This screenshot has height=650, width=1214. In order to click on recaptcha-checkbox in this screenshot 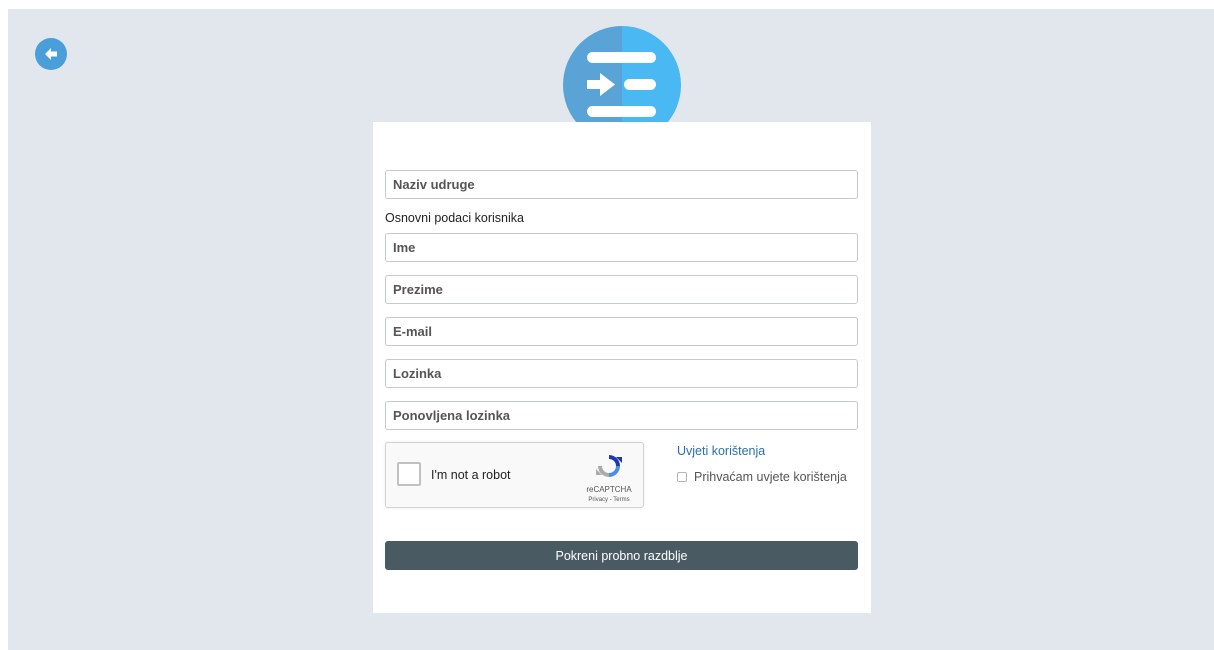, I will do `click(409, 474)`.